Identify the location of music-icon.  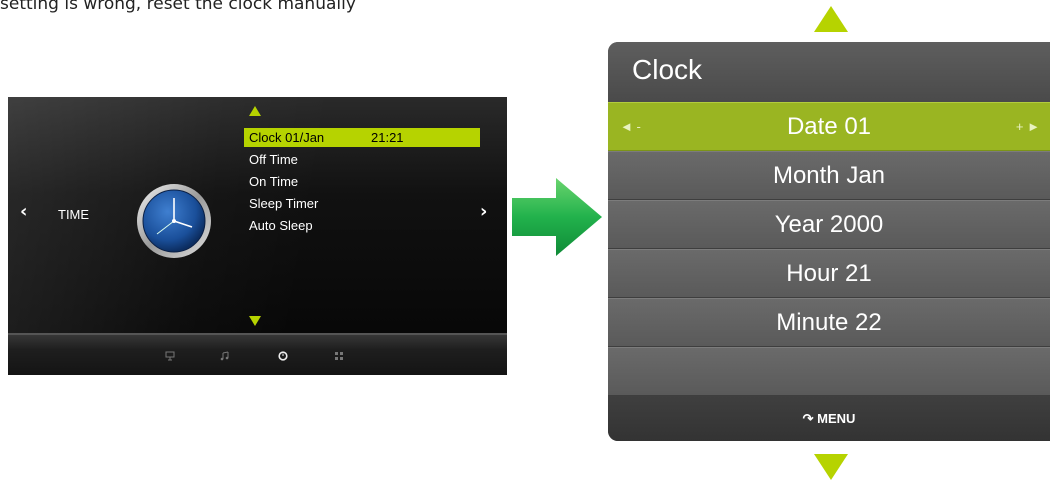
(225, 356).